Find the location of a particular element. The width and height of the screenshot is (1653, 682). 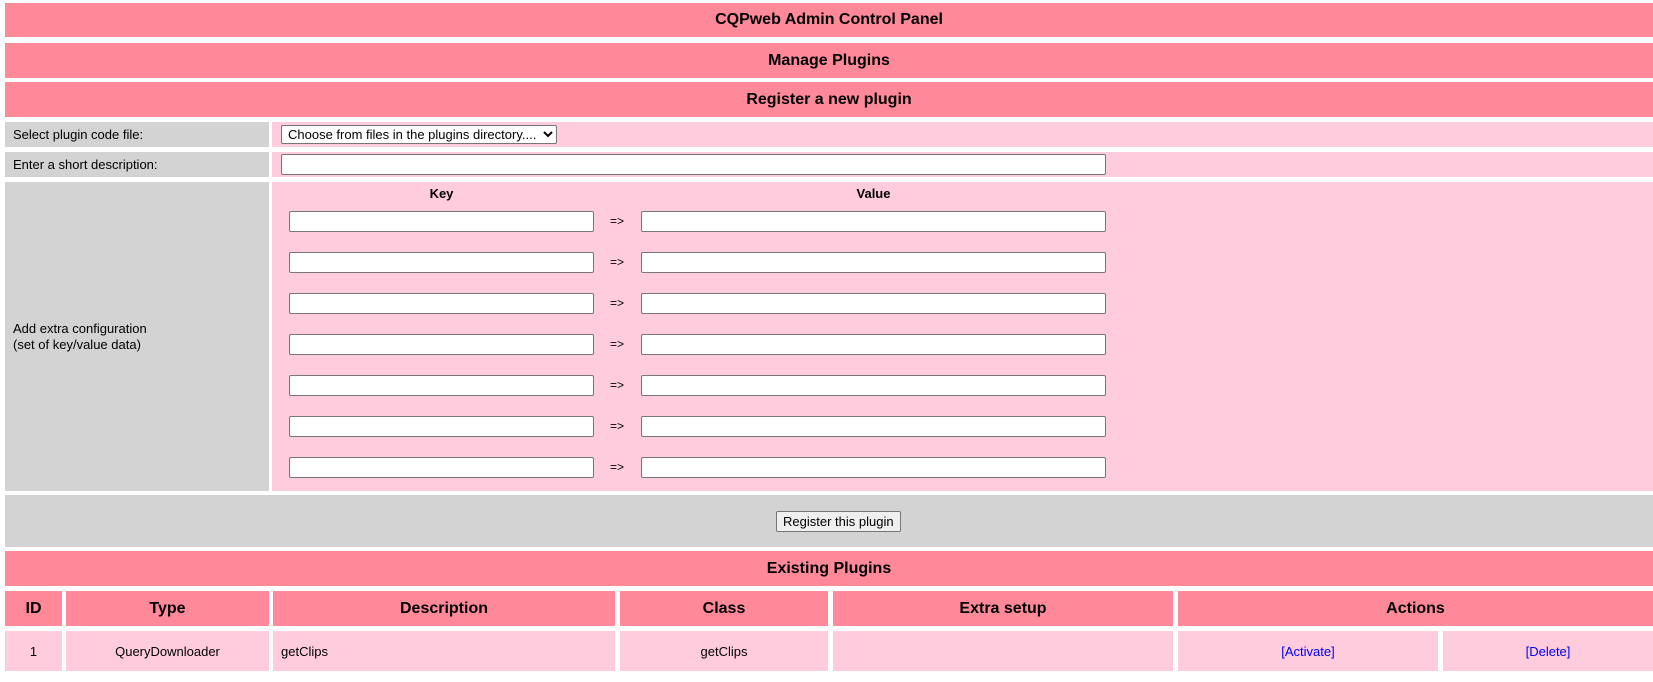

existing-heading-text: Existing Plugins is located at coordinates (829, 568).